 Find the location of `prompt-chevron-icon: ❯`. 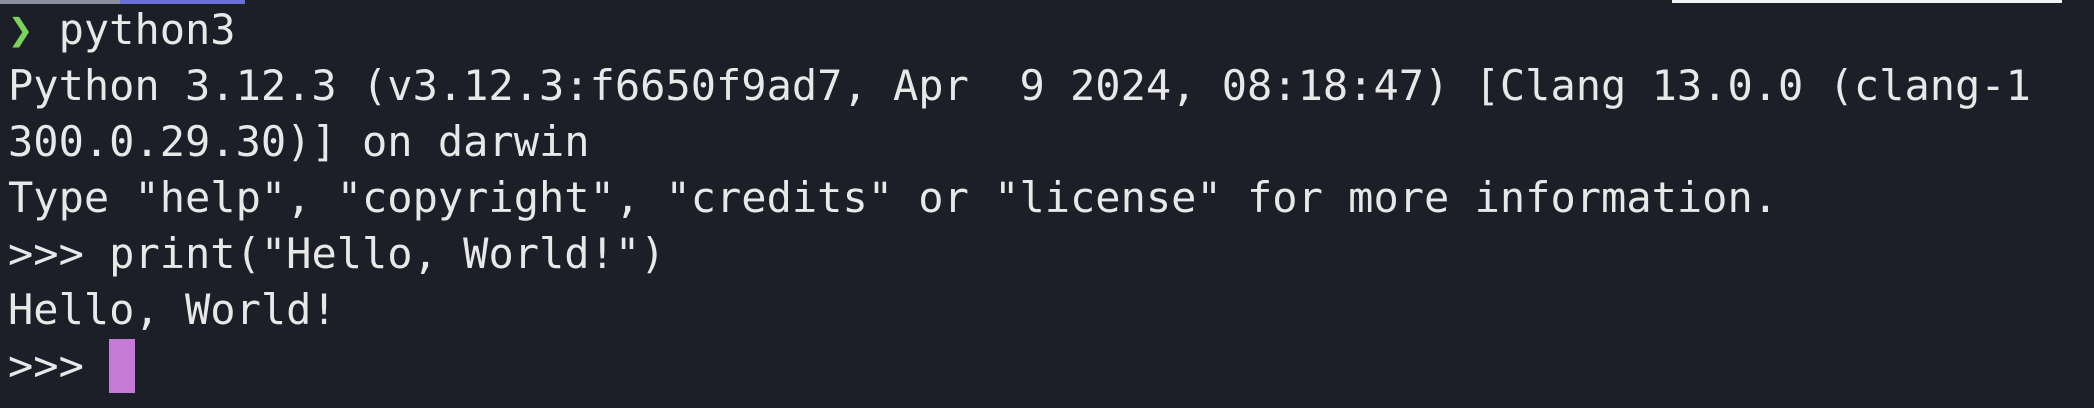

prompt-chevron-icon: ❯ is located at coordinates (21, 29).